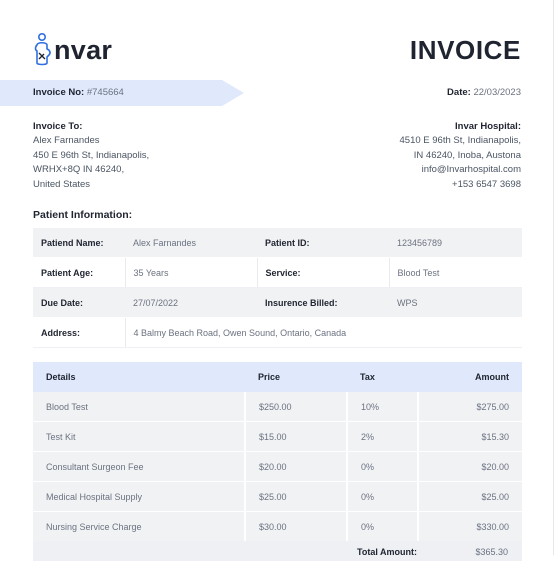 The width and height of the screenshot is (555, 561). I want to click on bill-to-heading: Invoice To:, so click(58, 126).